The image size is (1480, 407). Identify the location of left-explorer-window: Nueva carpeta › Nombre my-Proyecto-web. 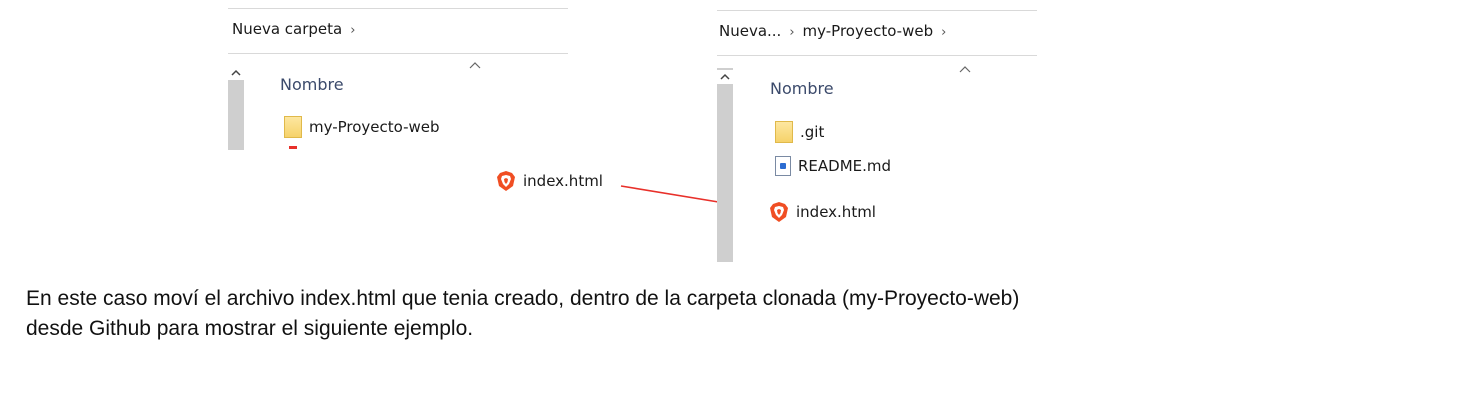
(398, 75).